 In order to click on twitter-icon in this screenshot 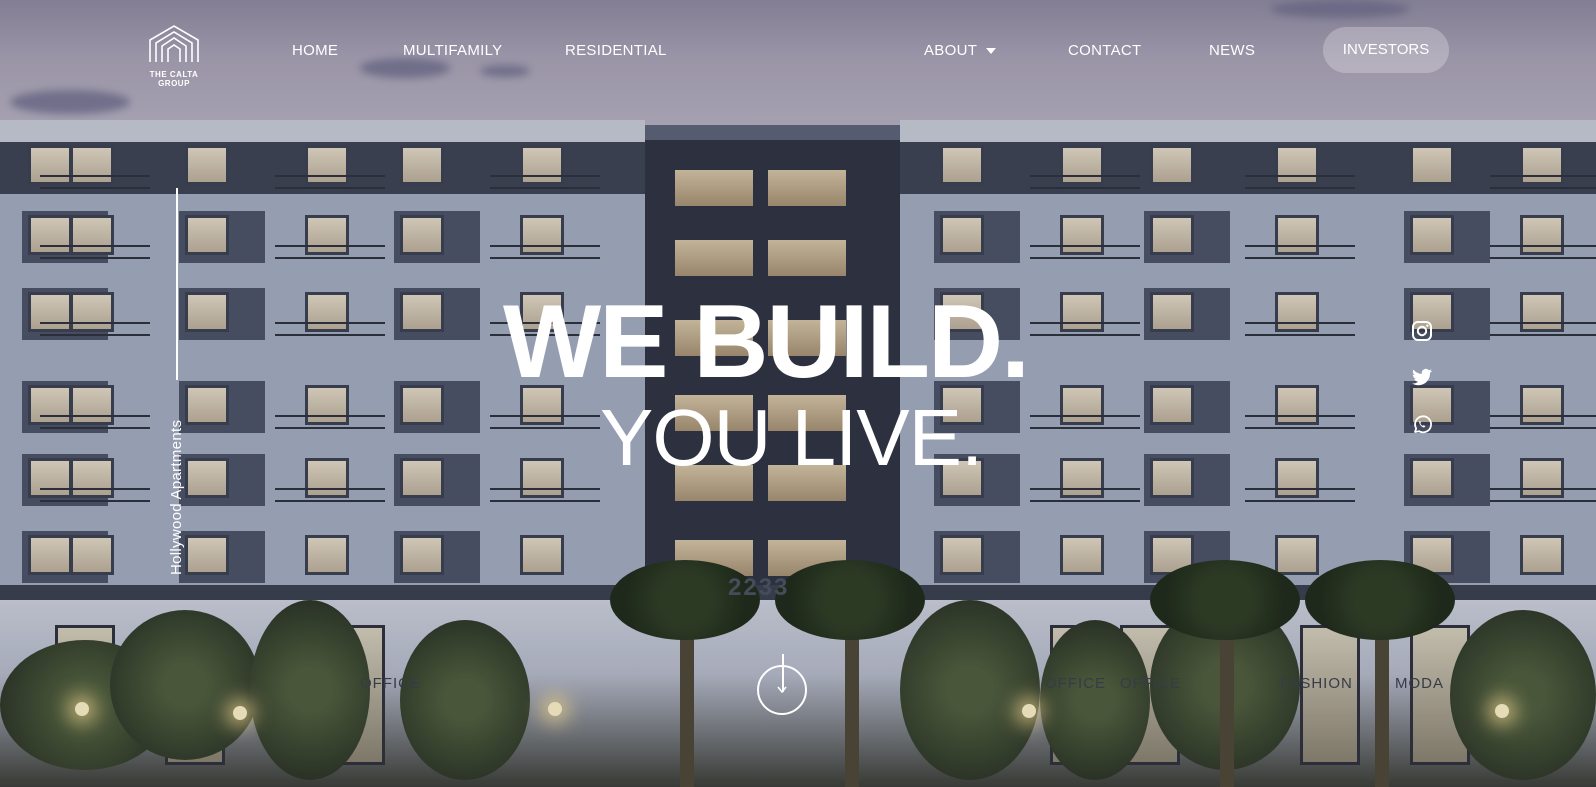, I will do `click(1422, 377)`.